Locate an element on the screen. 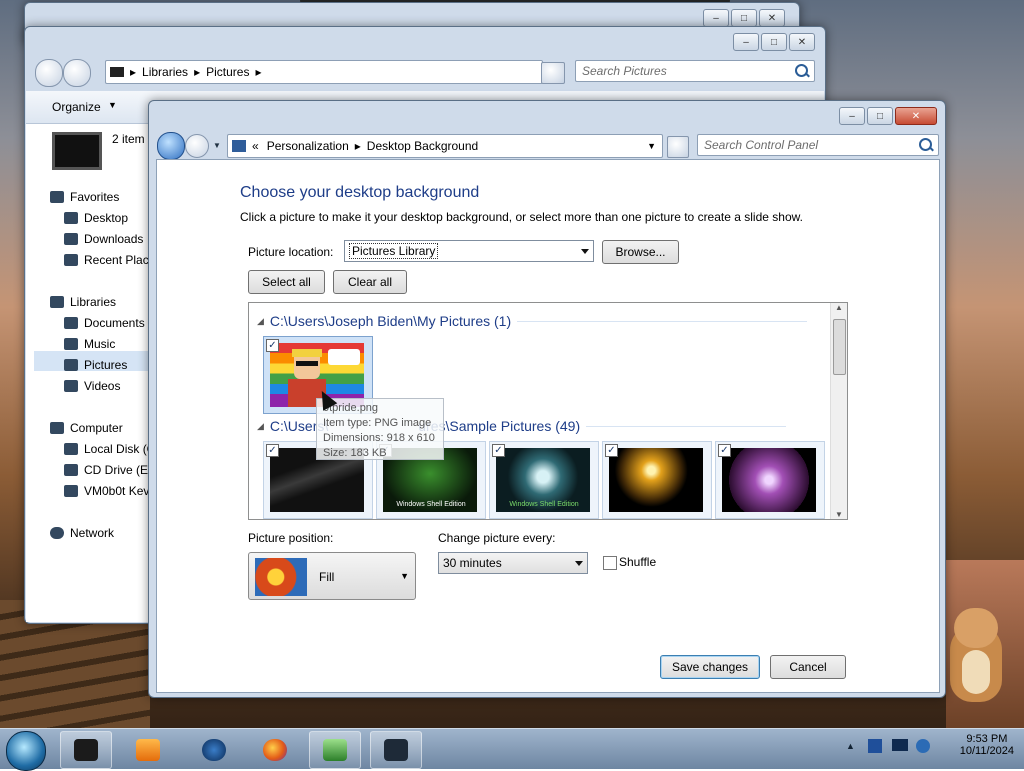 Image resolution: width=1024 pixels, height=771 pixels. breadcrumb-libraries: Libraries is located at coordinates (165, 72).